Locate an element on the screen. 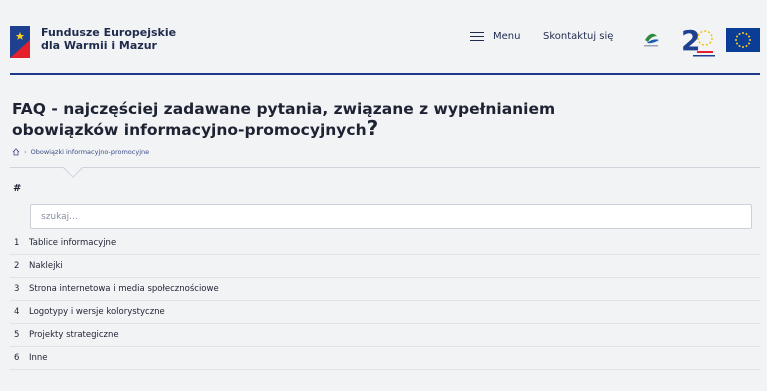 This screenshot has height=391, width=767. eu-flag-icon is located at coordinates (743, 40).